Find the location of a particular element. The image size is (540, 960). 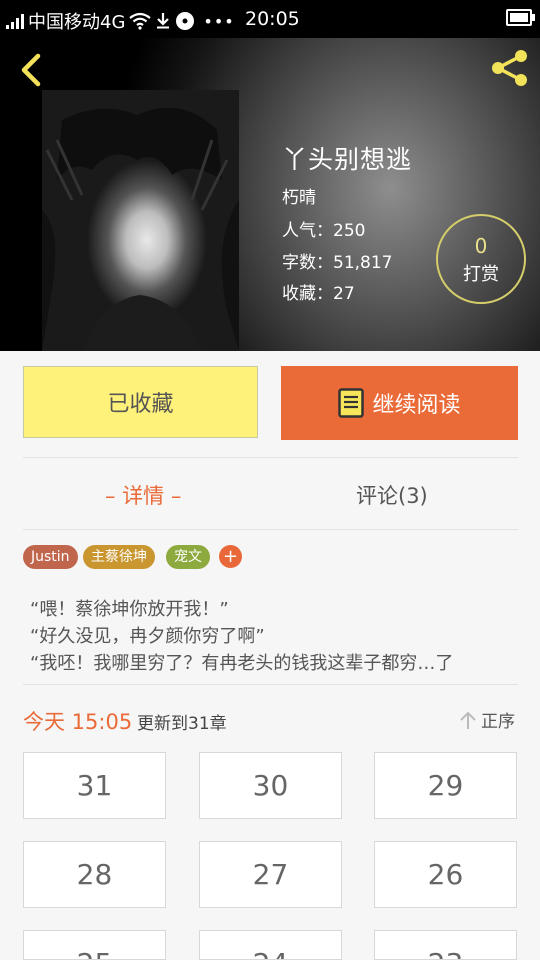

book-author: 朽晴 is located at coordinates (299, 195).